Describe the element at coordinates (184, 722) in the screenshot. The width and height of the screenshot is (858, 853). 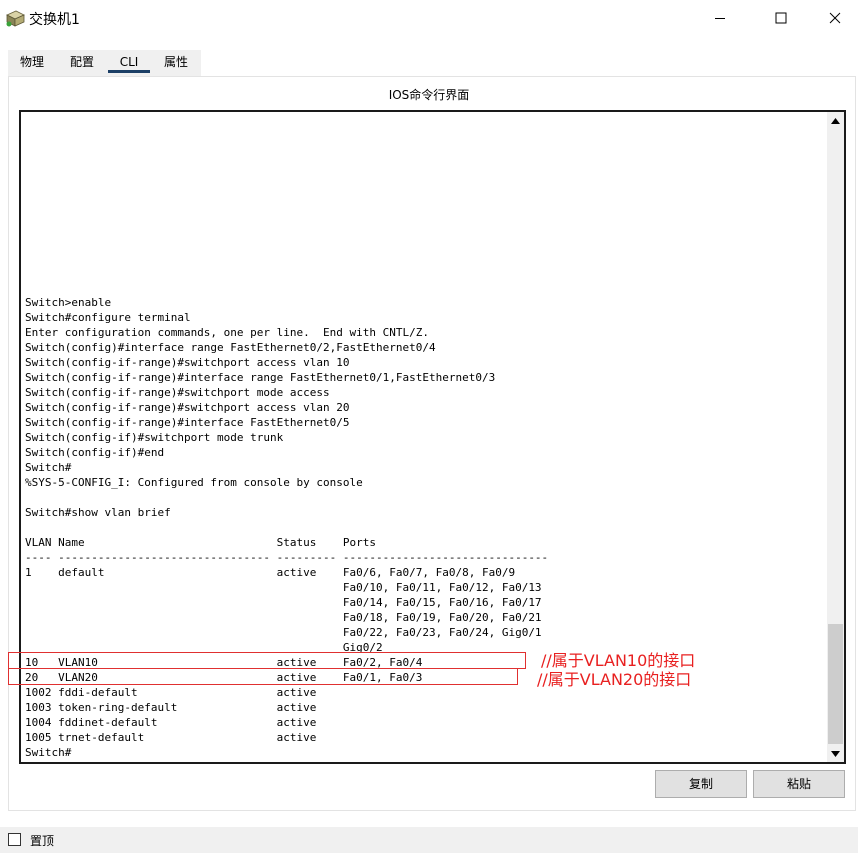
I see `console-line: 1004 fddinet-default active` at that location.